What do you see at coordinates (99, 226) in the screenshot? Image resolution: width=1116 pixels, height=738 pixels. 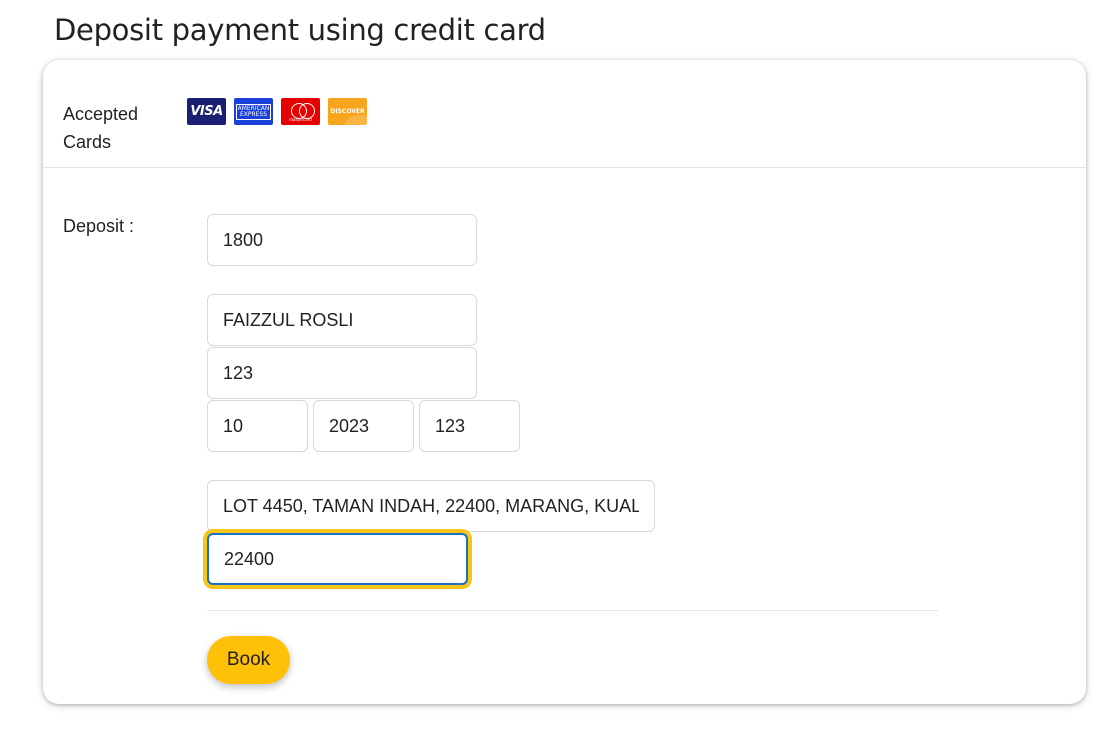 I see `deposit-label: Deposit :` at bounding box center [99, 226].